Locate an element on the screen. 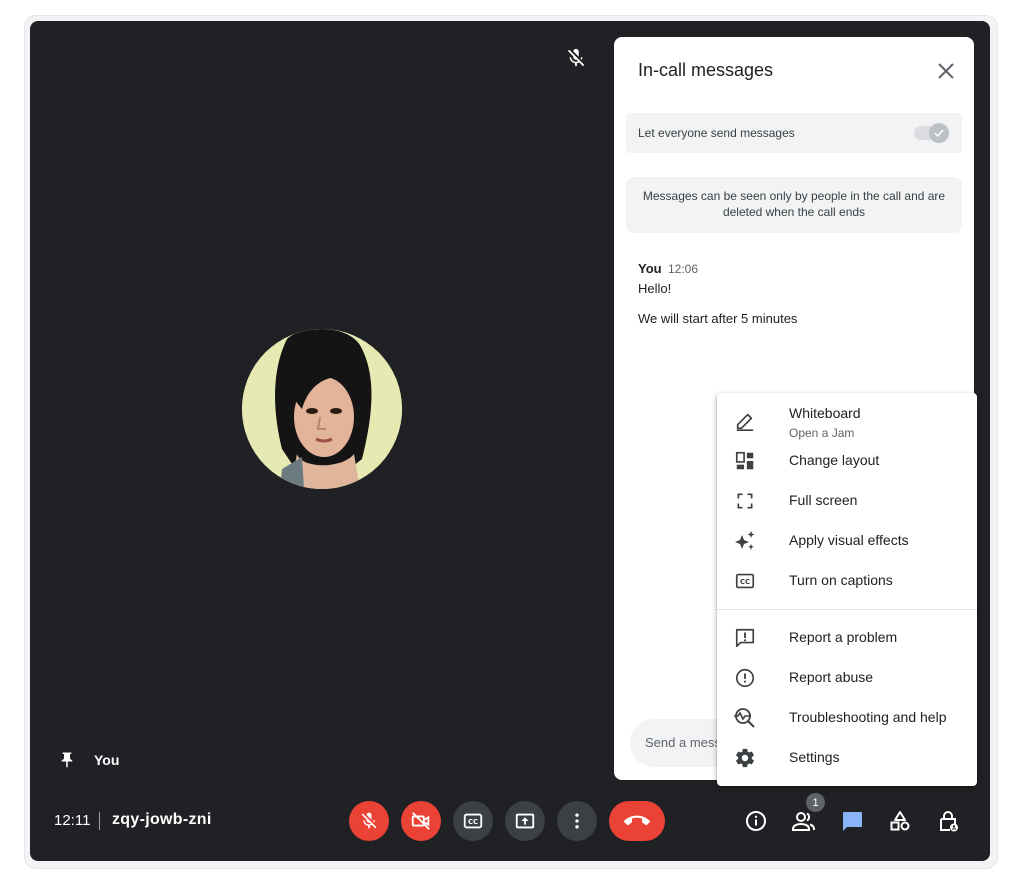  menu-item-label: Report abuse is located at coordinates (831, 677).